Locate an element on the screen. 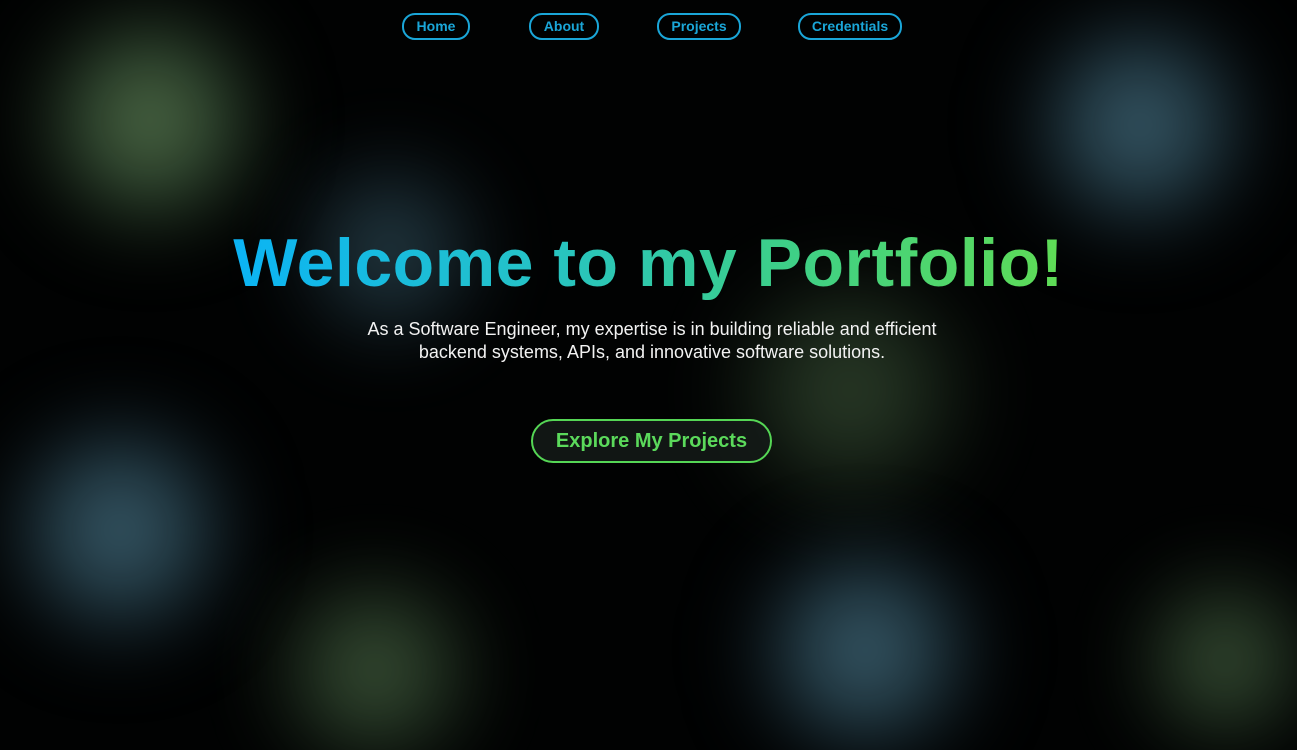 This screenshot has height=750, width=1297. nav-projects-button: Projects is located at coordinates (699, 26).